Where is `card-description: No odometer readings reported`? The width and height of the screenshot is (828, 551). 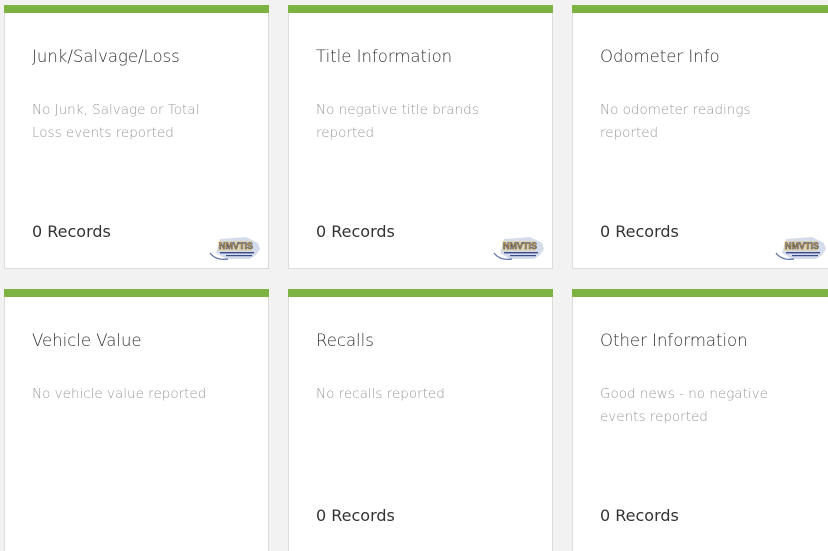
card-description: No odometer readings reported is located at coordinates (675, 121).